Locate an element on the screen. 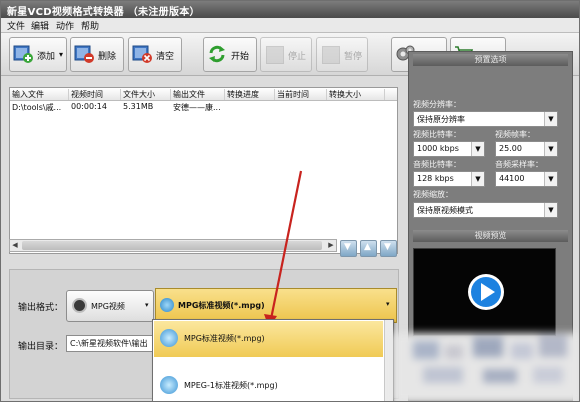 The image size is (580, 402). format-category-label: MPG视频 is located at coordinates (108, 306).